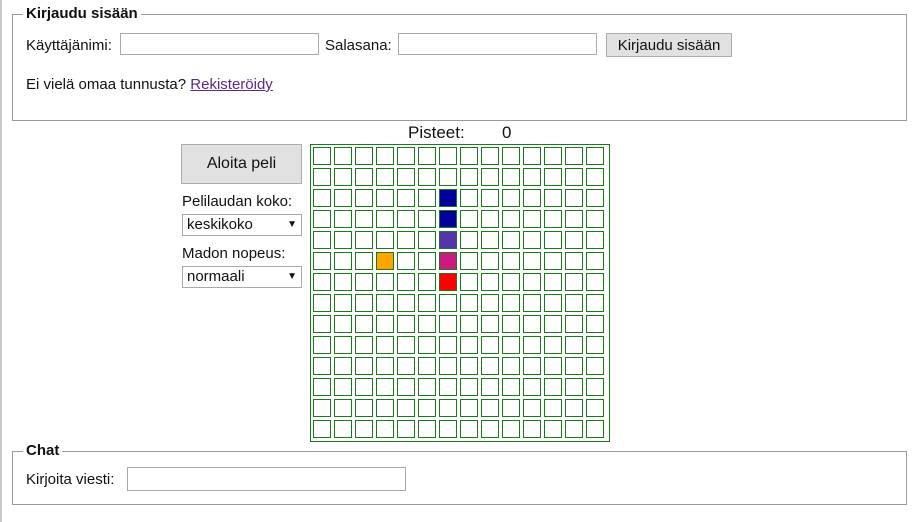 This screenshot has width=919, height=522. What do you see at coordinates (219, 44) in the screenshot?
I see `username-input` at bounding box center [219, 44].